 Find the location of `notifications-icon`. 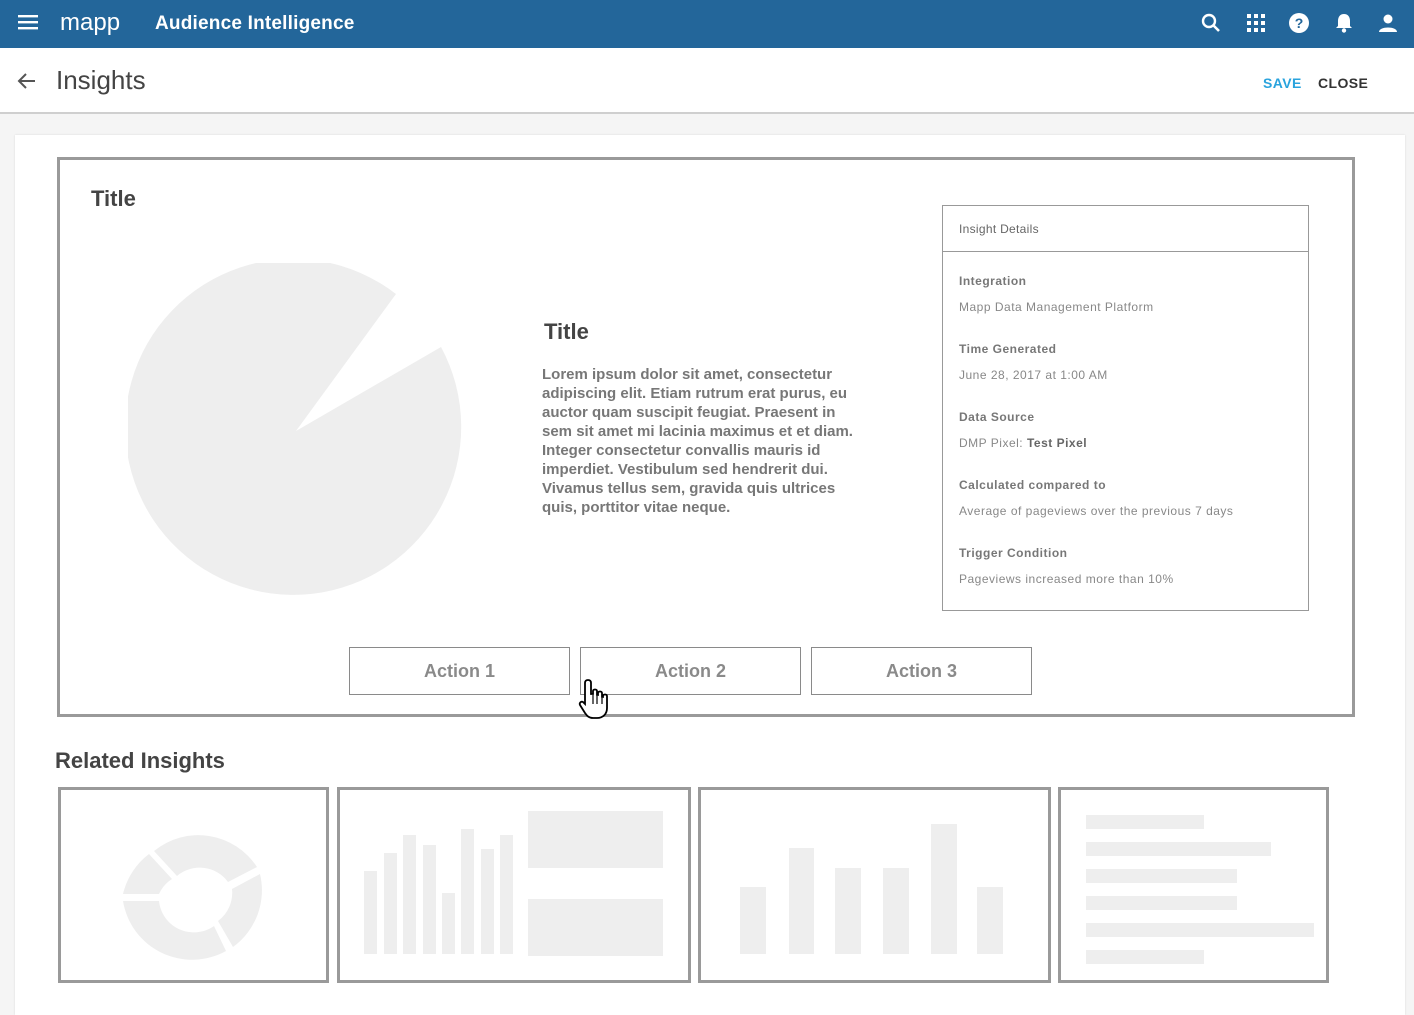

notifications-icon is located at coordinates (1344, 23).